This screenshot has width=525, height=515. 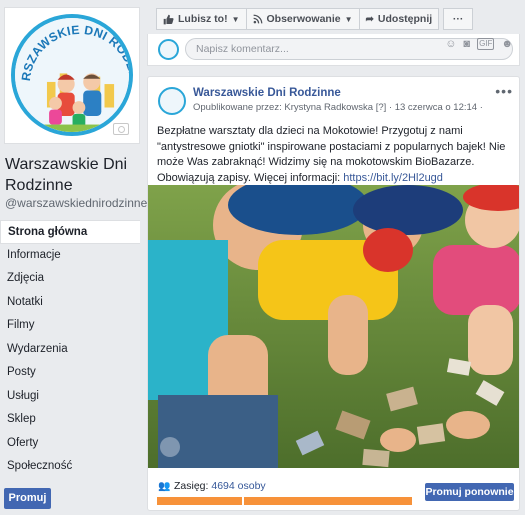 What do you see at coordinates (70, 256) in the screenshot?
I see `nav-item-info: Informacje` at bounding box center [70, 256].